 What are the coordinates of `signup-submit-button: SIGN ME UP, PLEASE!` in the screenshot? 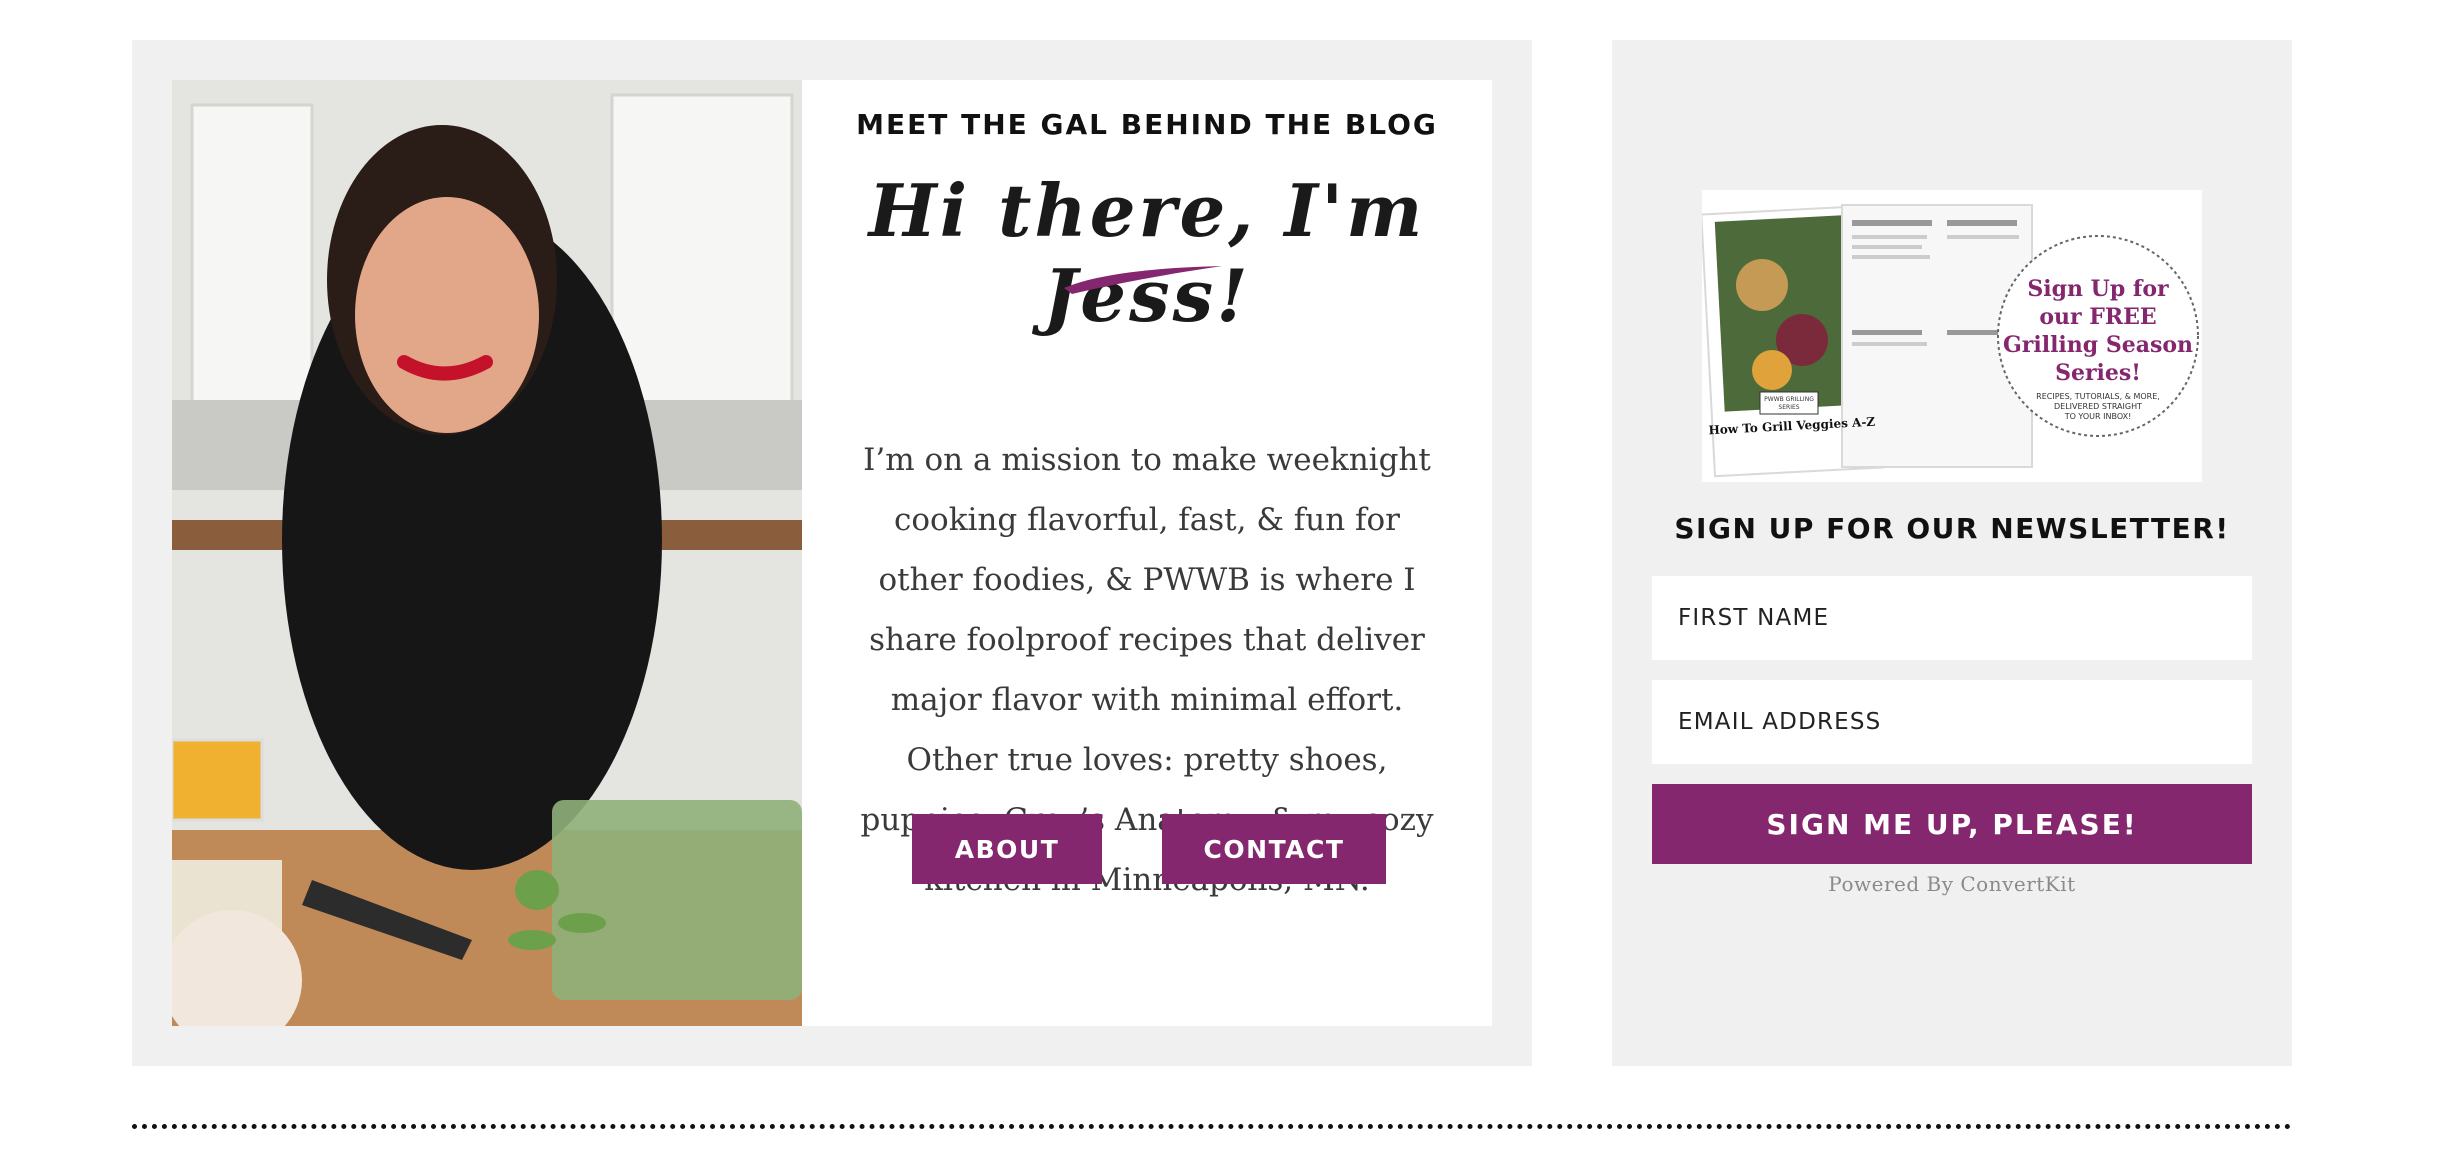 It's located at (1952, 824).